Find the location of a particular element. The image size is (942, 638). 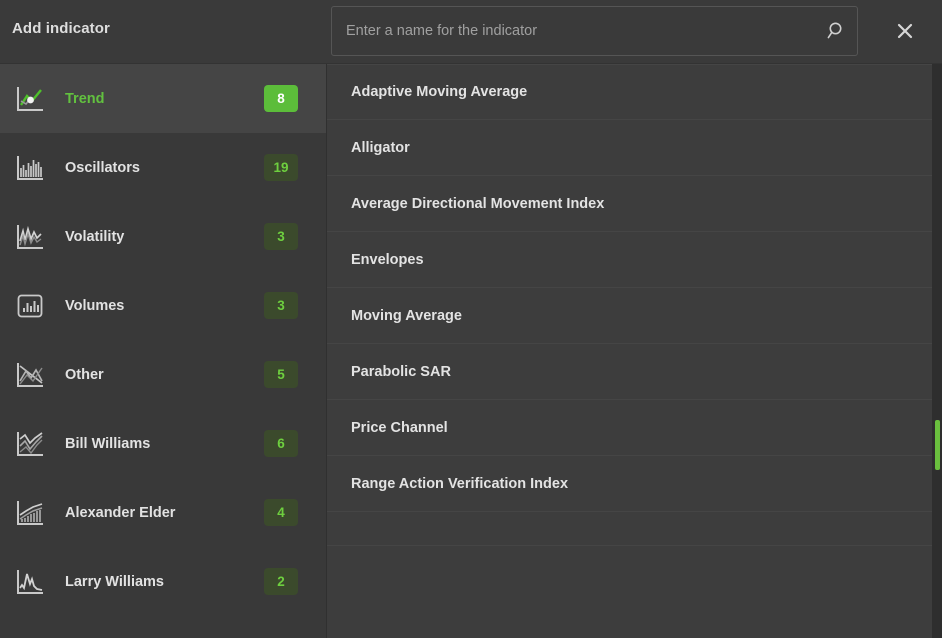

bill-williams-chart-icon is located at coordinates (33, 444).